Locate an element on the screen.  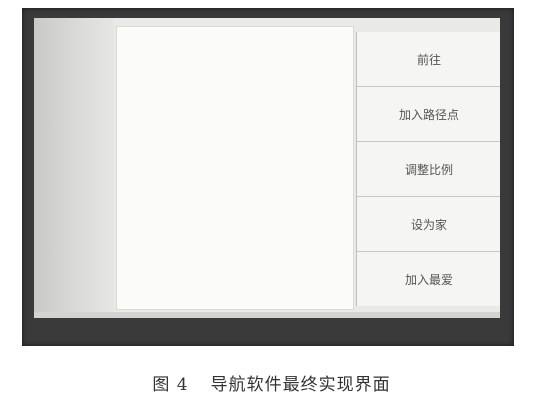
adjust-scale-button: 调整比例 is located at coordinates (428, 169).